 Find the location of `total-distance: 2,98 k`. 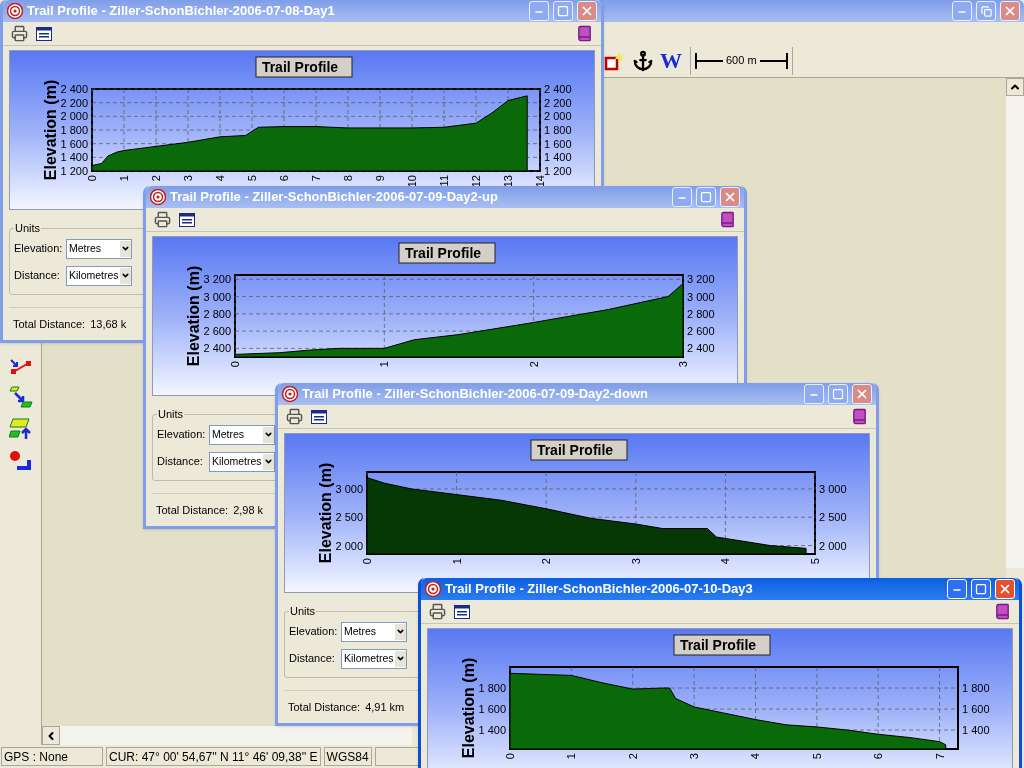

total-distance: 2,98 k is located at coordinates (248, 510).